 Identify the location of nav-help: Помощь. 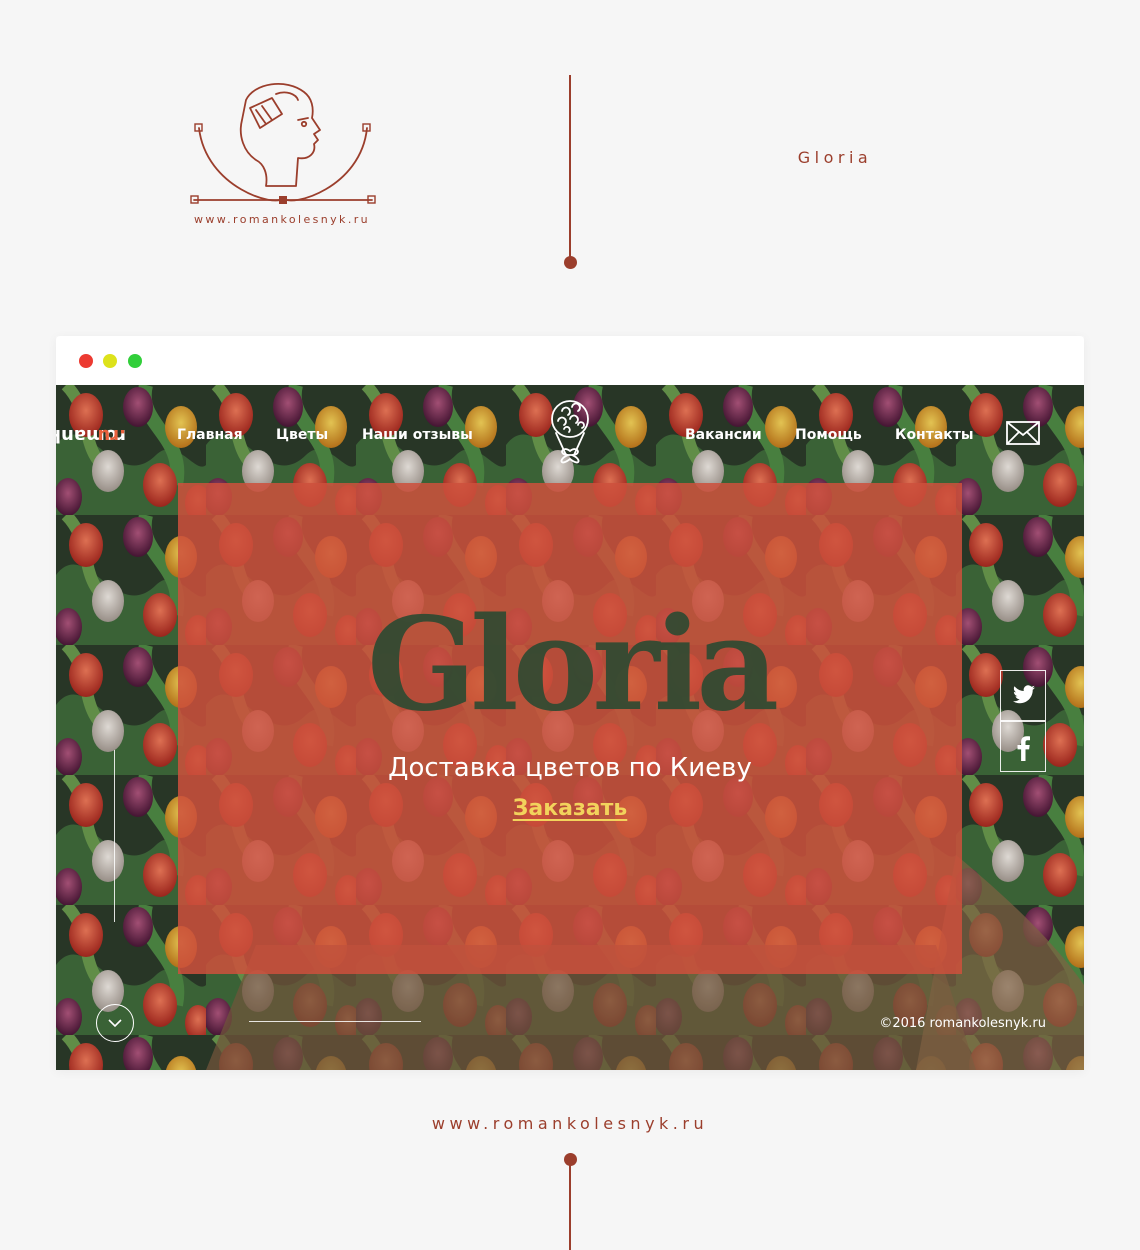
(828, 435).